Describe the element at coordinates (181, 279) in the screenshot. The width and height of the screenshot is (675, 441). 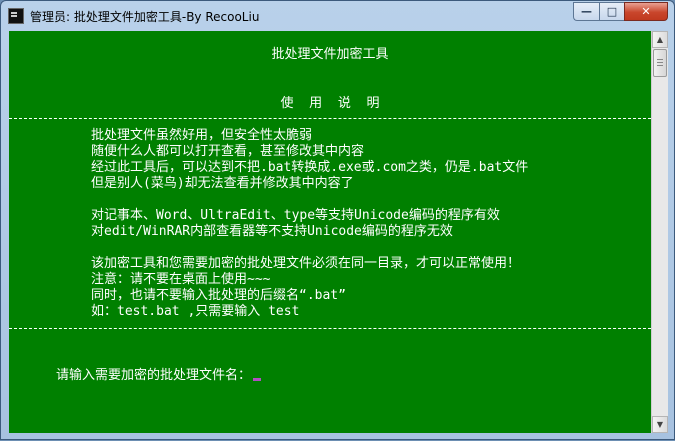
I see `instruction-line: 注意：请不要在桌面上使用~~~` at that location.